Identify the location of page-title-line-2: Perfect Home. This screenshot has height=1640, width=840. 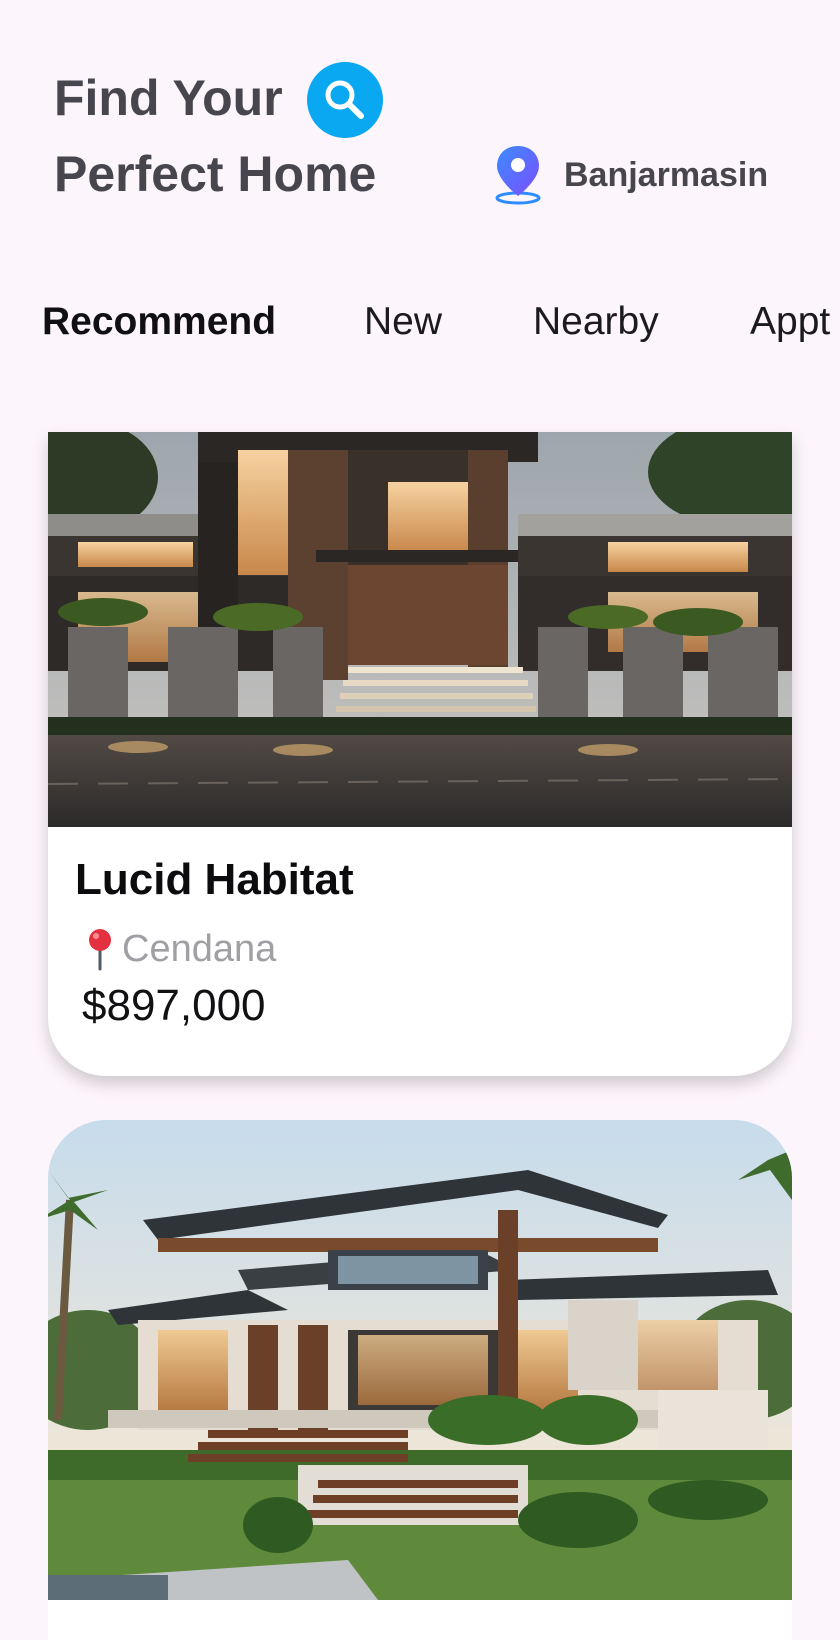
(215, 174).